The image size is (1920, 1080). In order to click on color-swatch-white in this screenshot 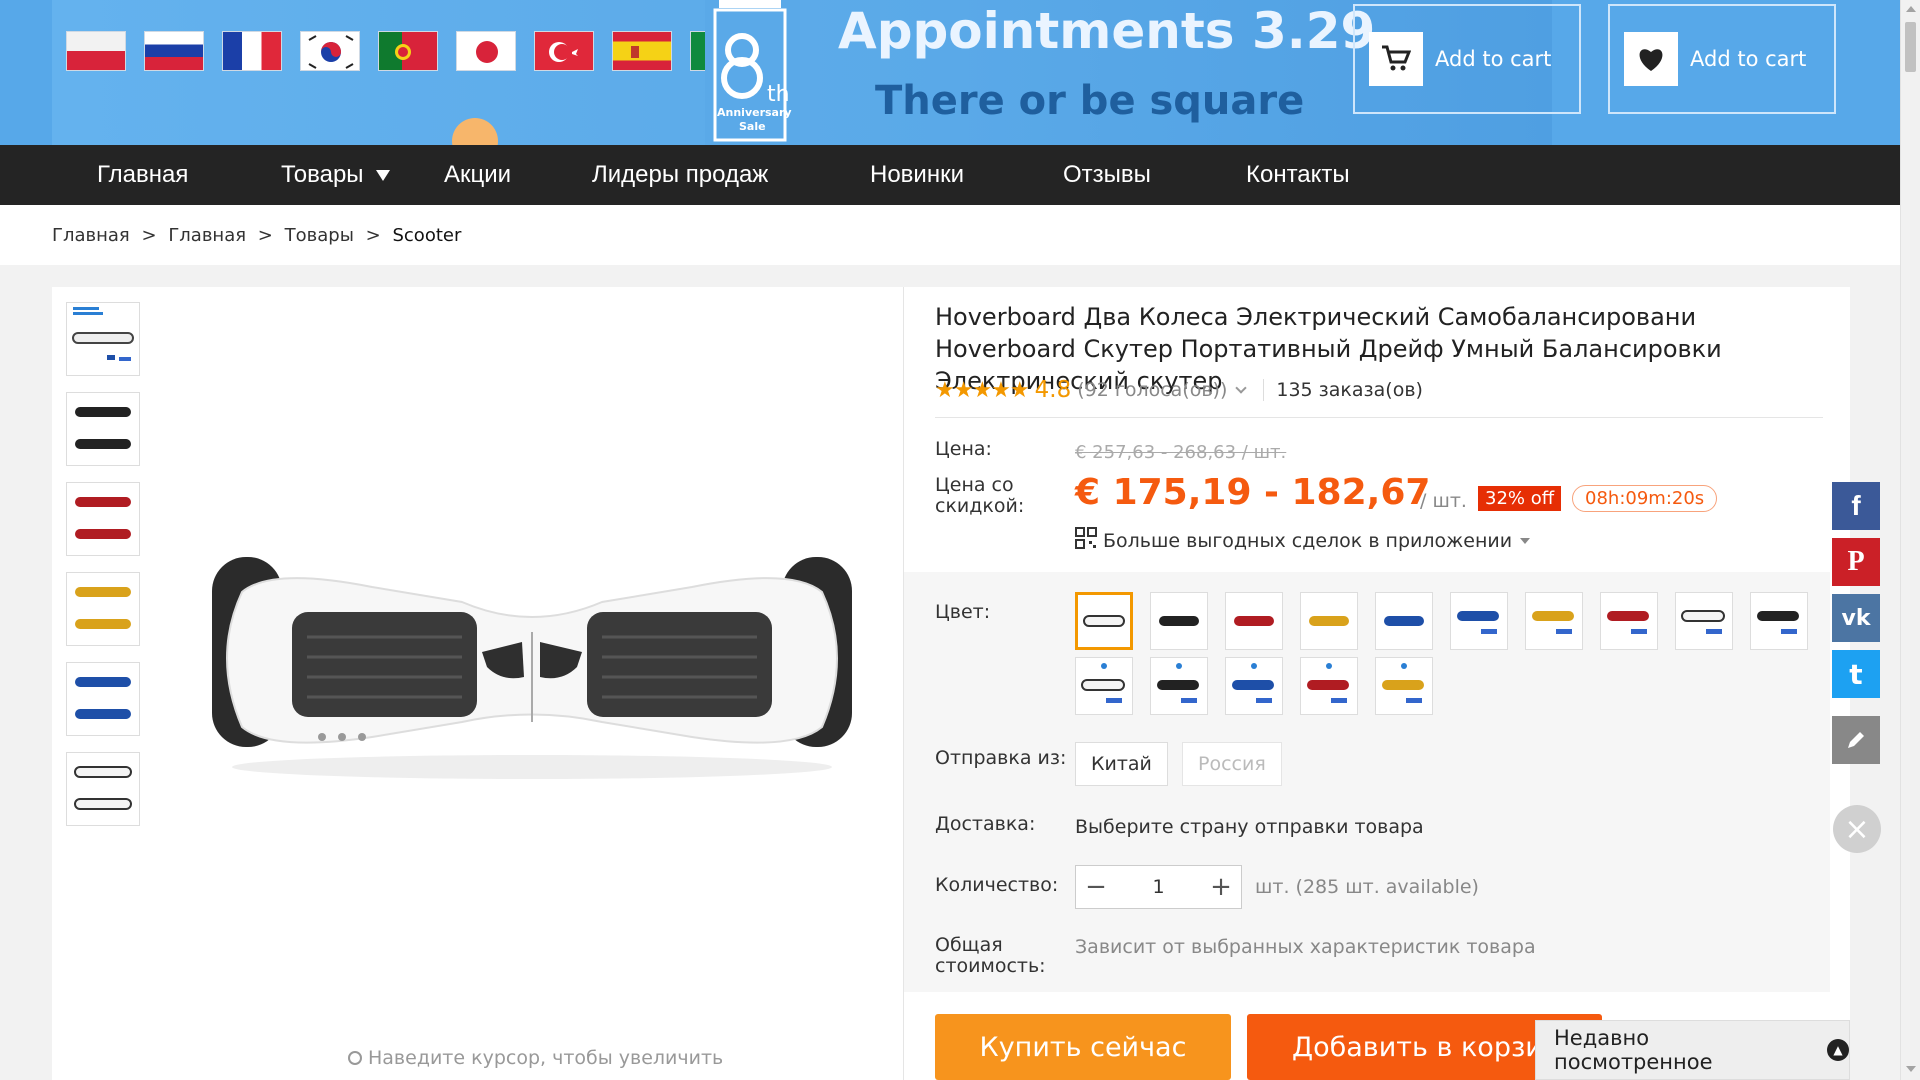, I will do `click(1104, 621)`.